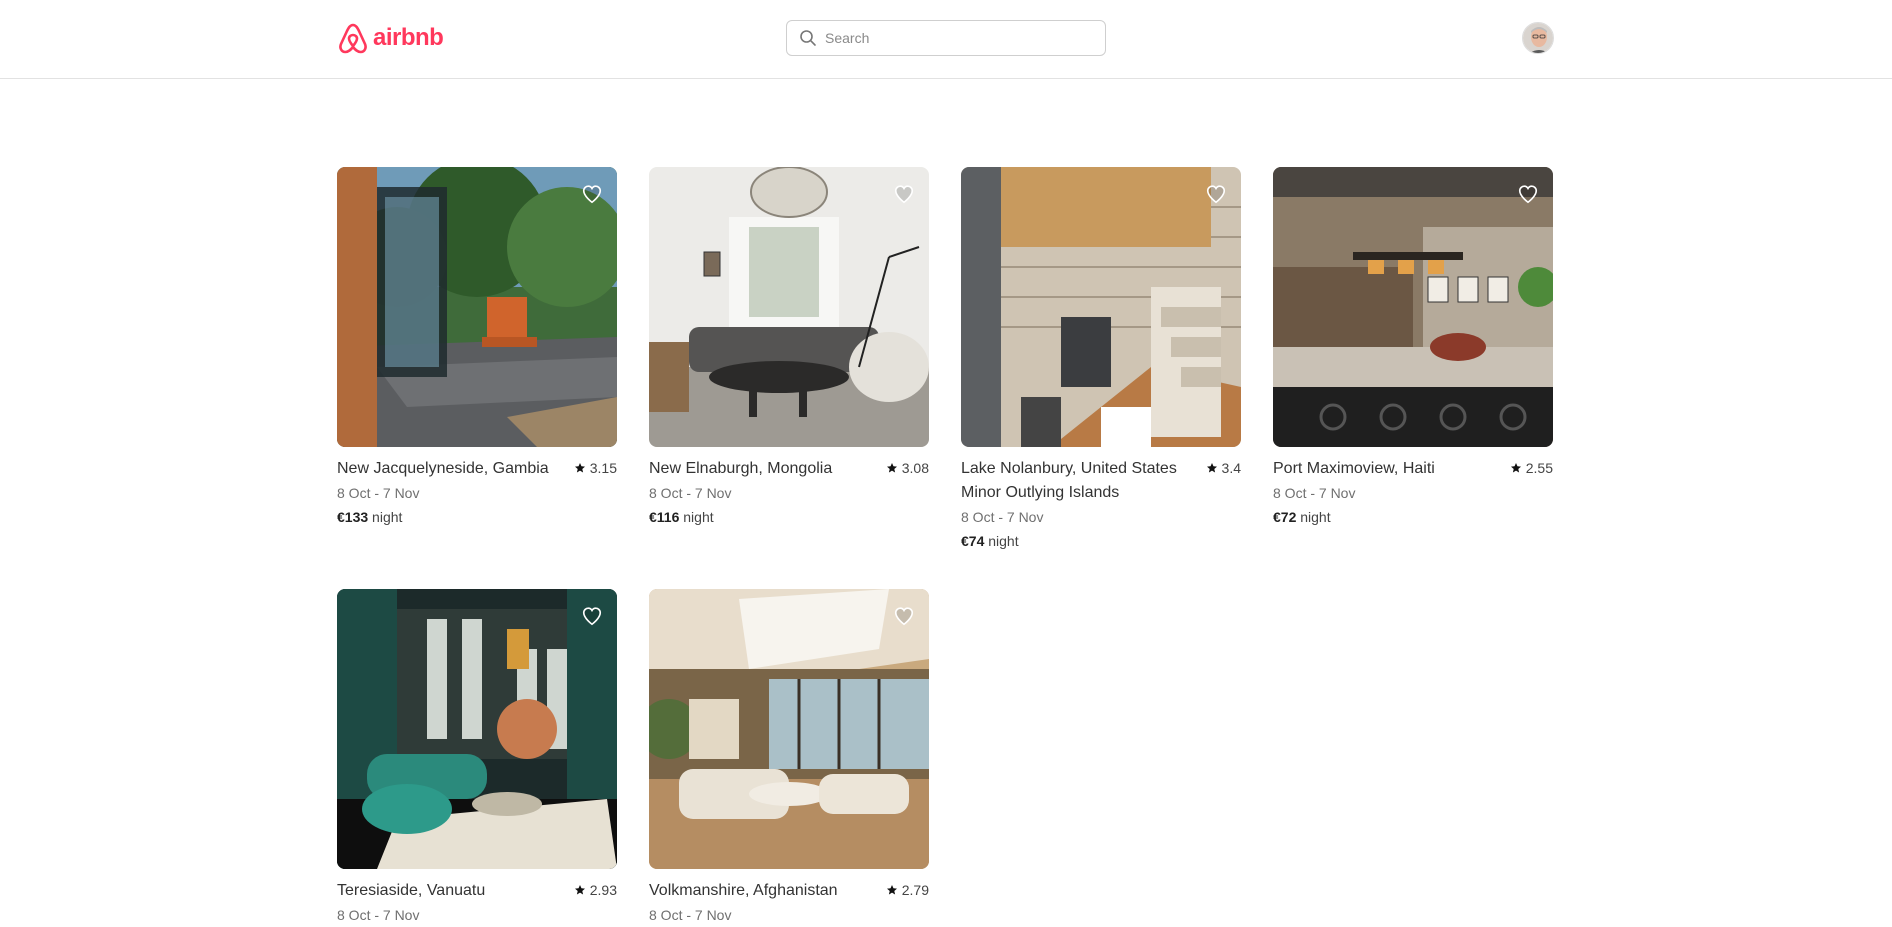  What do you see at coordinates (353, 38) in the screenshot?
I see `airbnb-logo-icon` at bounding box center [353, 38].